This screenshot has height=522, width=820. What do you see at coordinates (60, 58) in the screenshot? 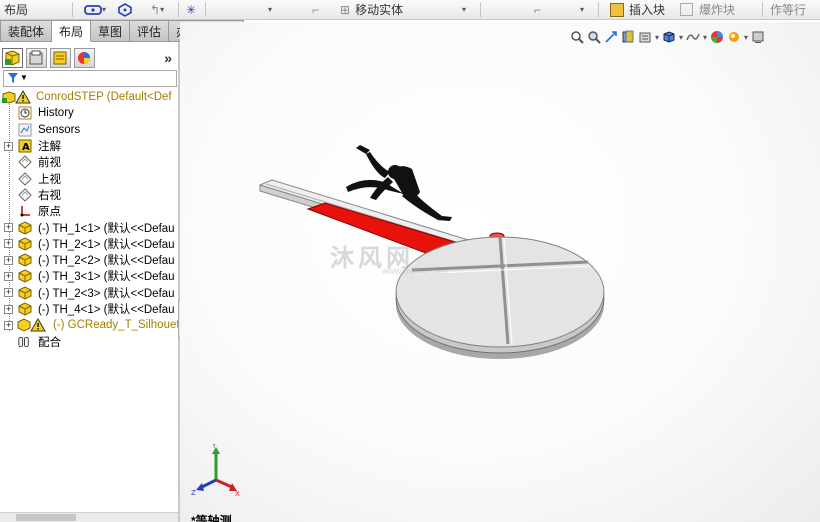
I see `configuration-tab-icon` at bounding box center [60, 58].